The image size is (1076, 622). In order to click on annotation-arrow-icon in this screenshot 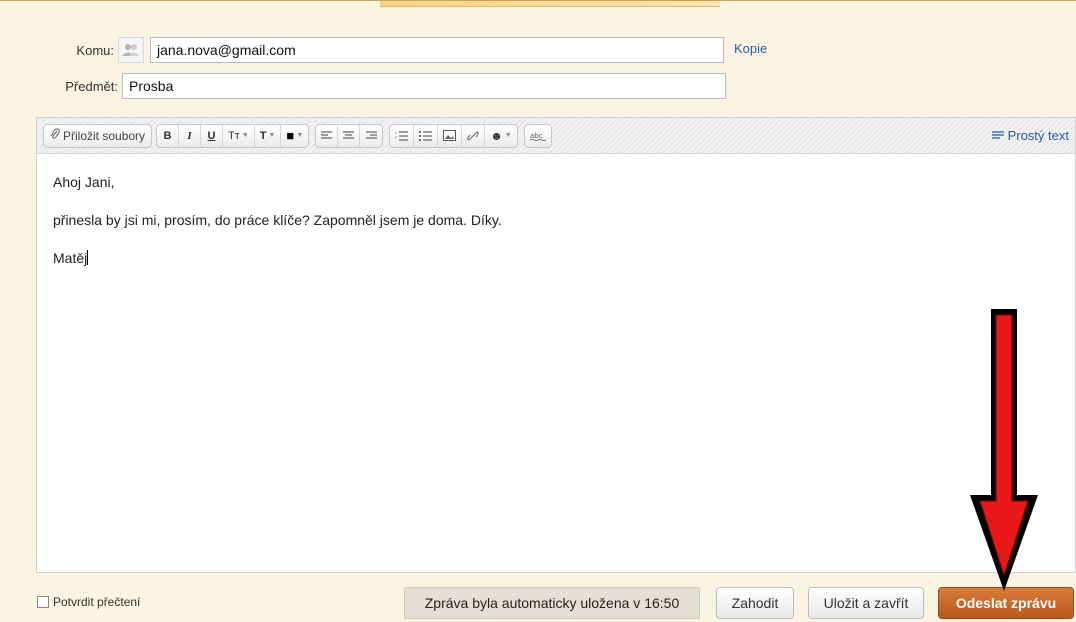, I will do `click(1004, 450)`.